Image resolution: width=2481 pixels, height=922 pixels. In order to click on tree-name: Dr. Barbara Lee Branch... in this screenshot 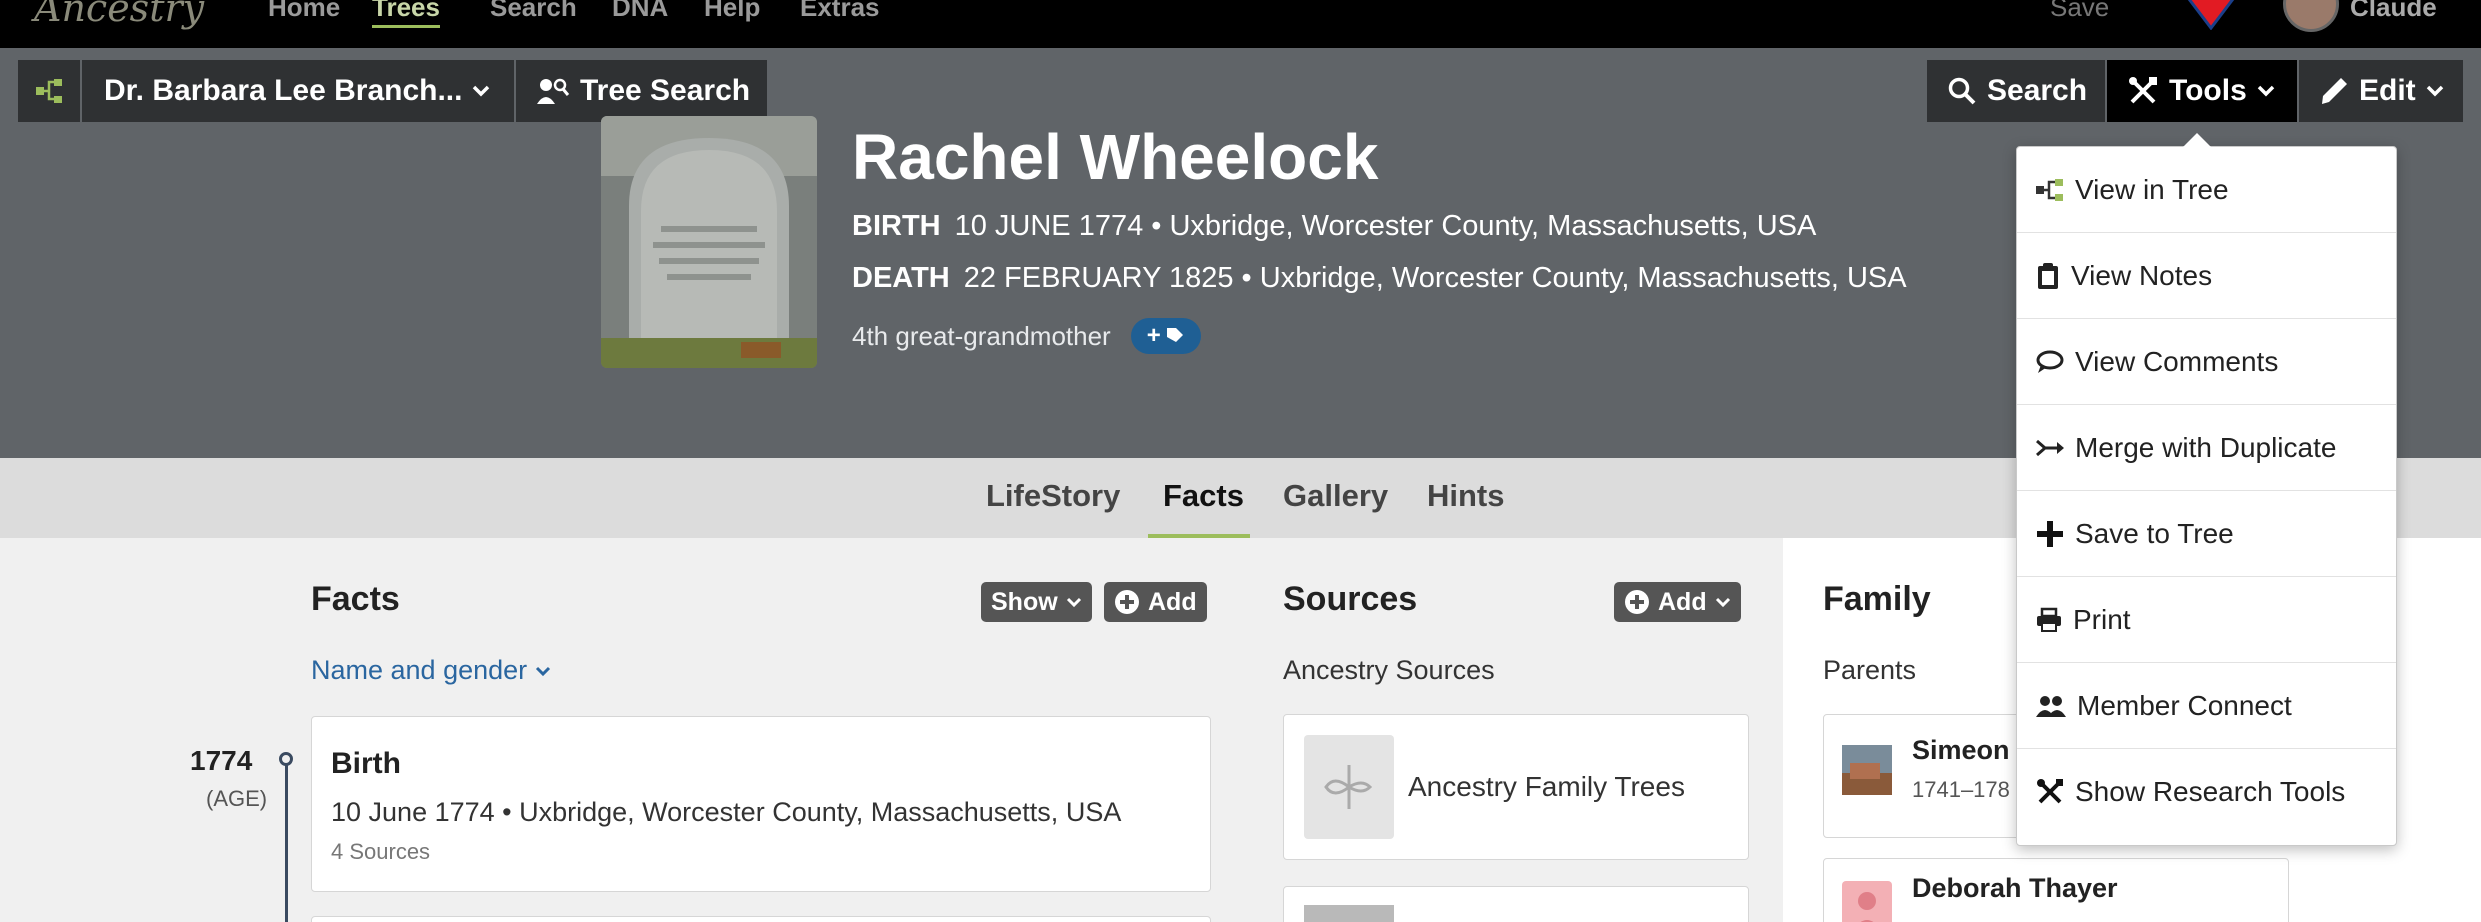, I will do `click(283, 90)`.